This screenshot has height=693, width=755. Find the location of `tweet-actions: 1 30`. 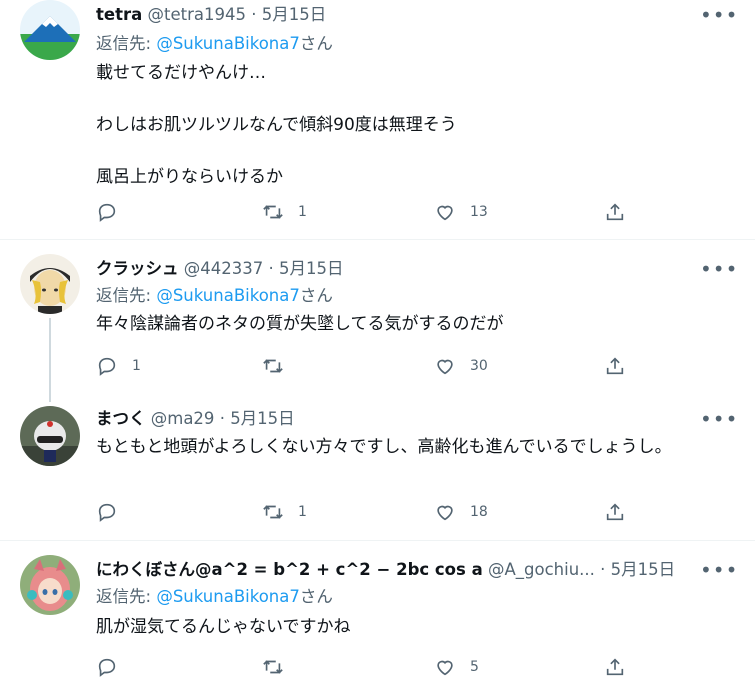

tweet-actions: 1 30 is located at coordinates (376, 366).